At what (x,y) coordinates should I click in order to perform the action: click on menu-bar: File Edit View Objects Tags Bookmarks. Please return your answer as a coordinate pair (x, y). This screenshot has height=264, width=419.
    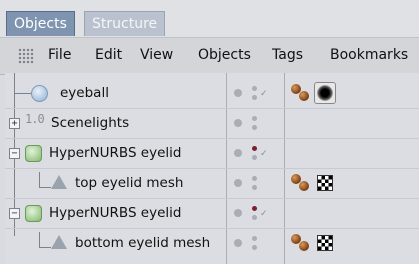
    Looking at the image, I should click on (209, 56).